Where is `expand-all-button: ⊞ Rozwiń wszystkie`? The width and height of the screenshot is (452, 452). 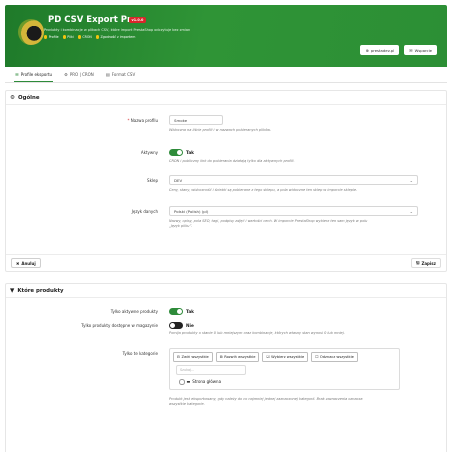 expand-all-button: ⊞ Rozwiń wszystkie is located at coordinates (237, 357).